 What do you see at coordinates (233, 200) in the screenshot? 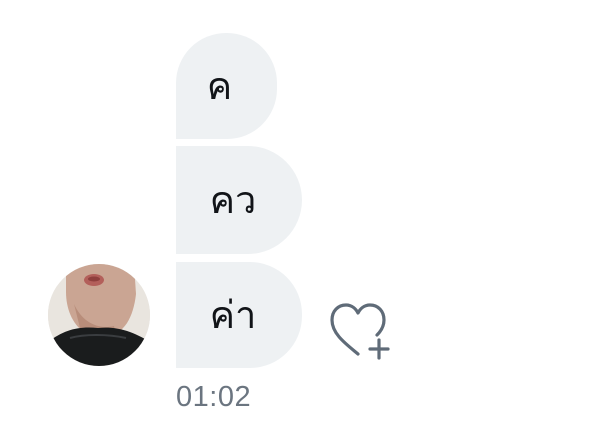
I see `message-text: คว` at bounding box center [233, 200].